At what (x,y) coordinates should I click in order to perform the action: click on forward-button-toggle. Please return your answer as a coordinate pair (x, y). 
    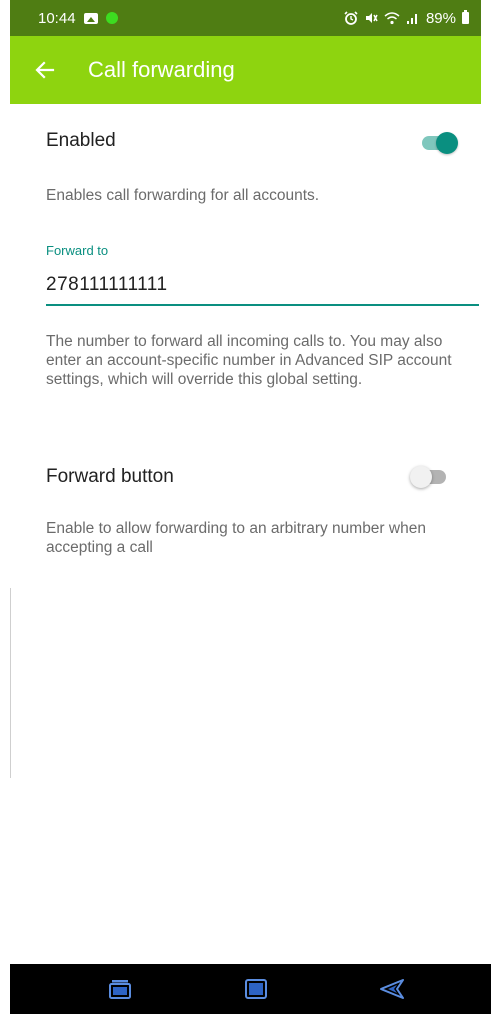
    Looking at the image, I should click on (429, 477).